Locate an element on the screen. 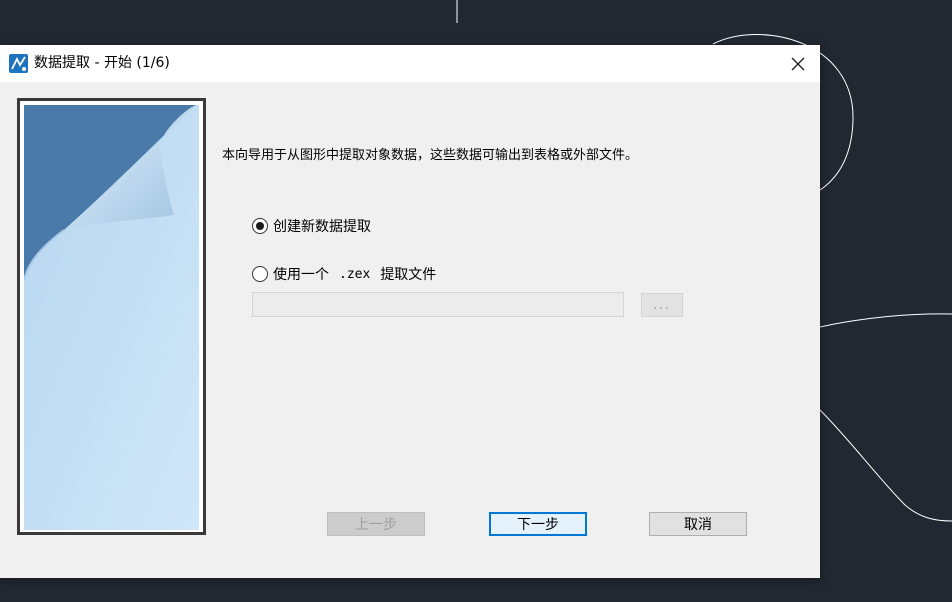 This screenshot has height=602, width=952. cancel-button: 取消 is located at coordinates (698, 524).